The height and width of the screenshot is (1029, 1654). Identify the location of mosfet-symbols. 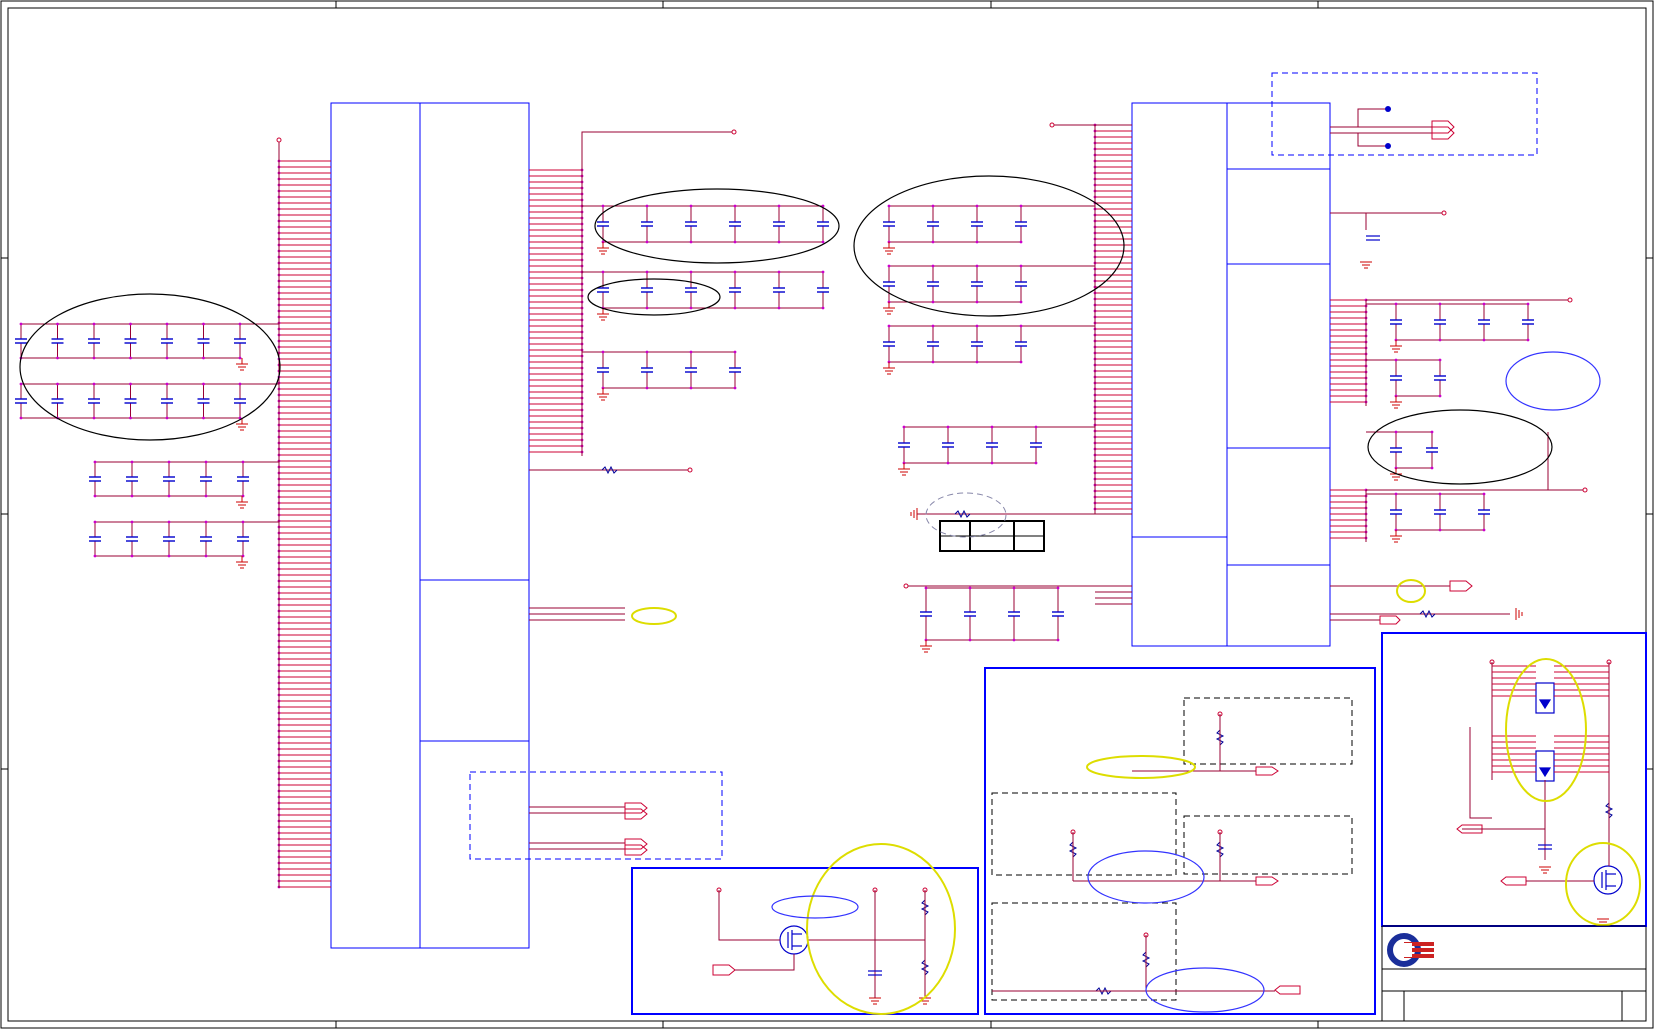
(1201, 818).